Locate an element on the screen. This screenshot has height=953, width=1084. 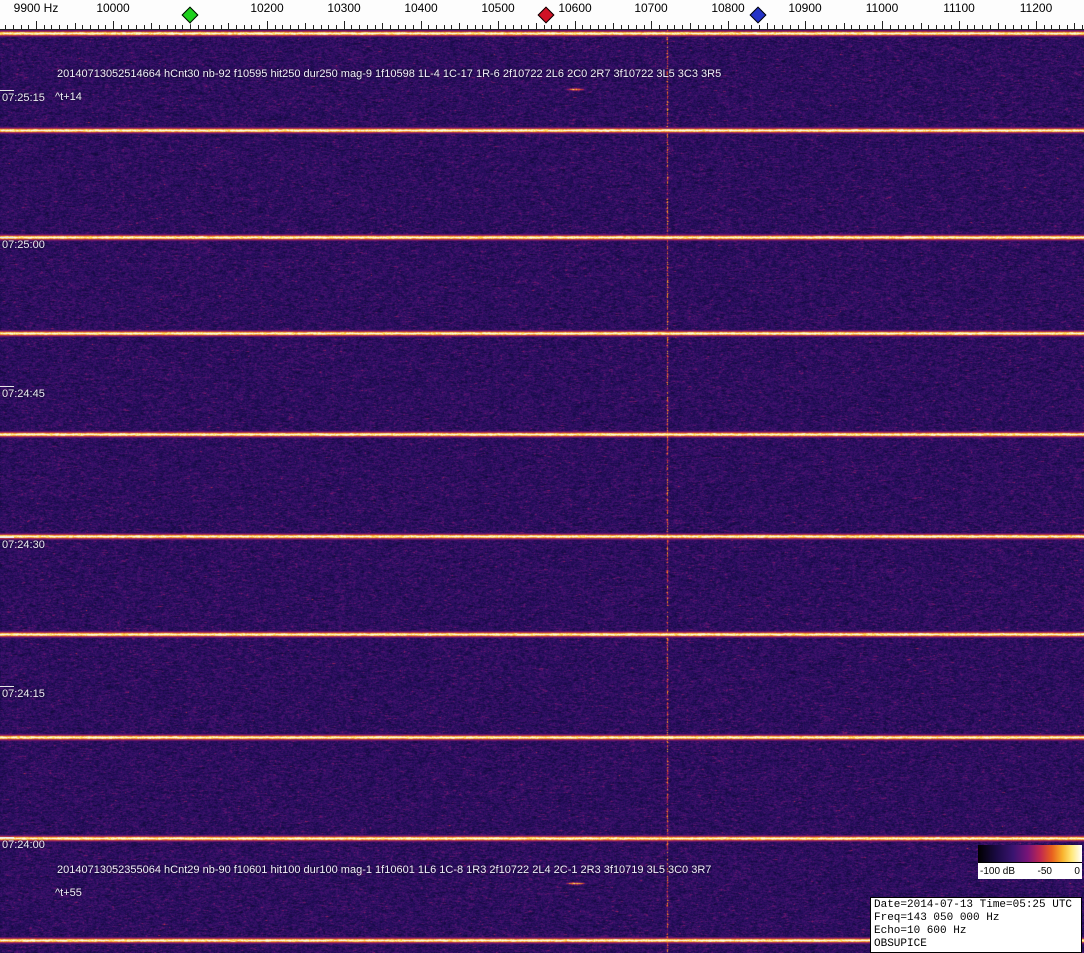
time-label: 07:25:15 is located at coordinates (23, 98).